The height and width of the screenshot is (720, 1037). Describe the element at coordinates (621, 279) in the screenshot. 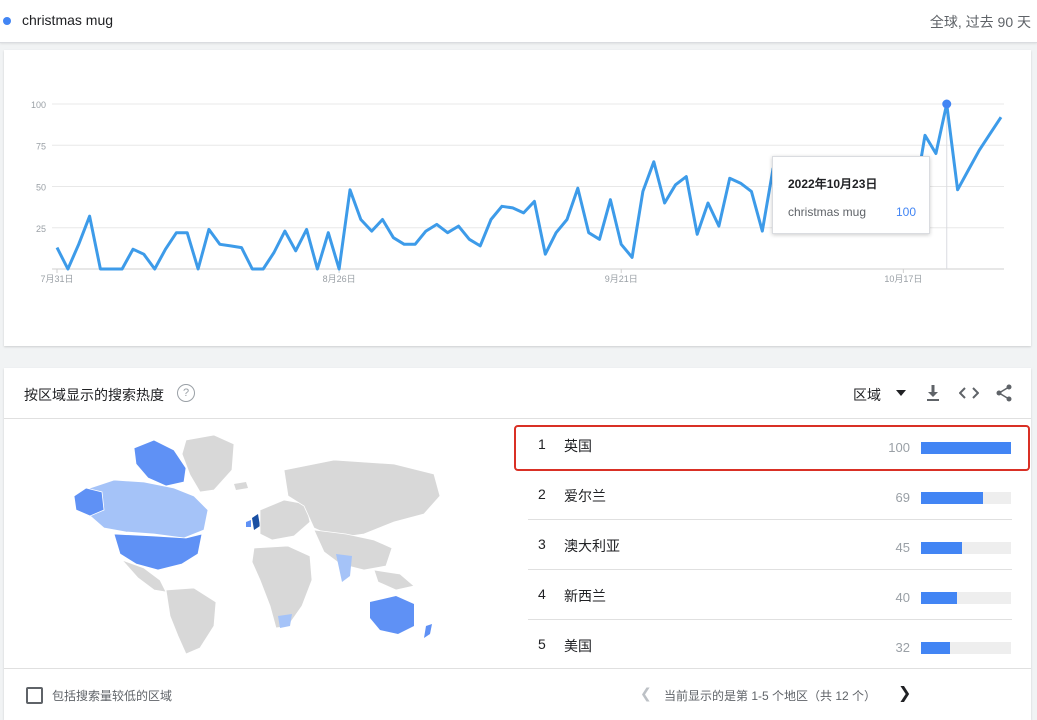

I see `x-tick-label: 9月21日` at that location.